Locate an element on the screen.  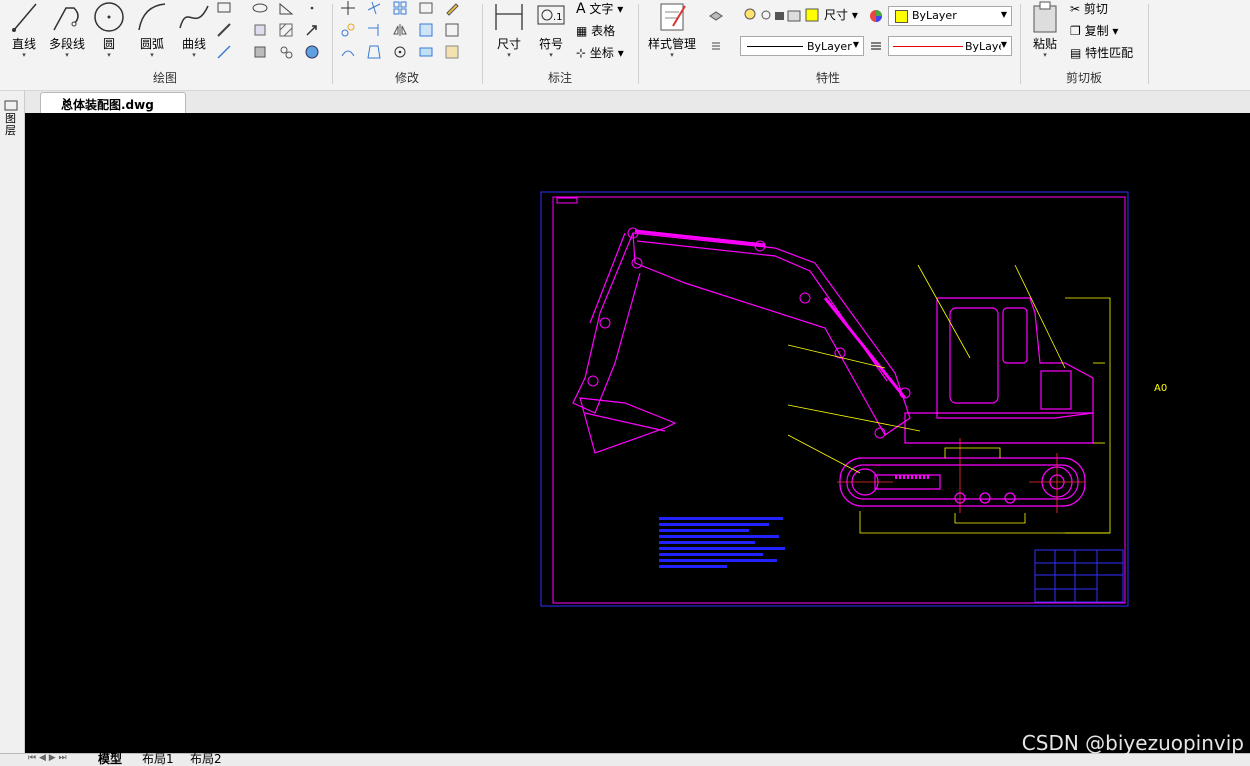
pin-joints is located at coordinates (749, 333).